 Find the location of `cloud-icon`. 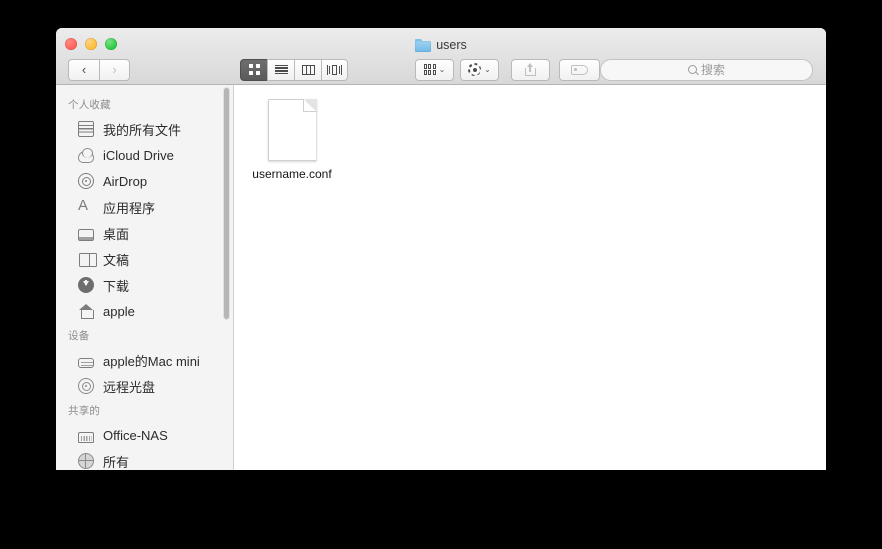

cloud-icon is located at coordinates (86, 155).